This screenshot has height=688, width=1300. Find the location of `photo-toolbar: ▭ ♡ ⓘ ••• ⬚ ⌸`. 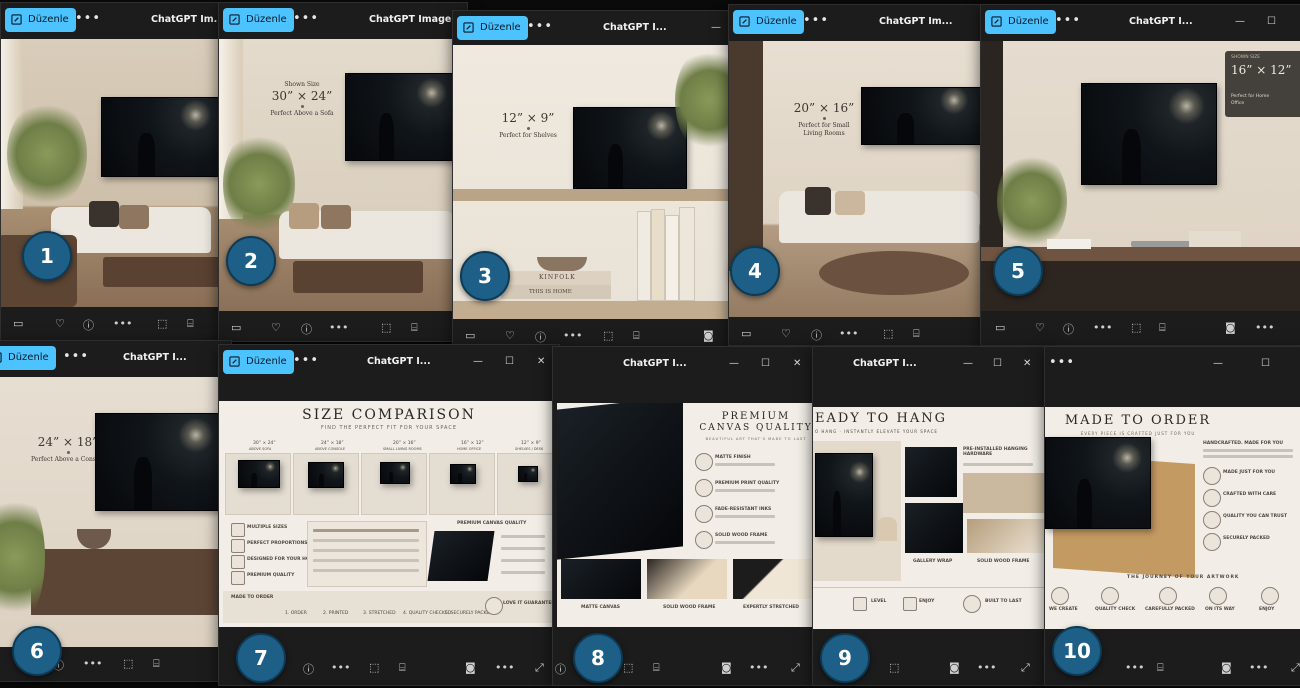

photo-toolbar: ▭ ♡ ⓘ ••• ⬚ ⌸ is located at coordinates (115, 324).